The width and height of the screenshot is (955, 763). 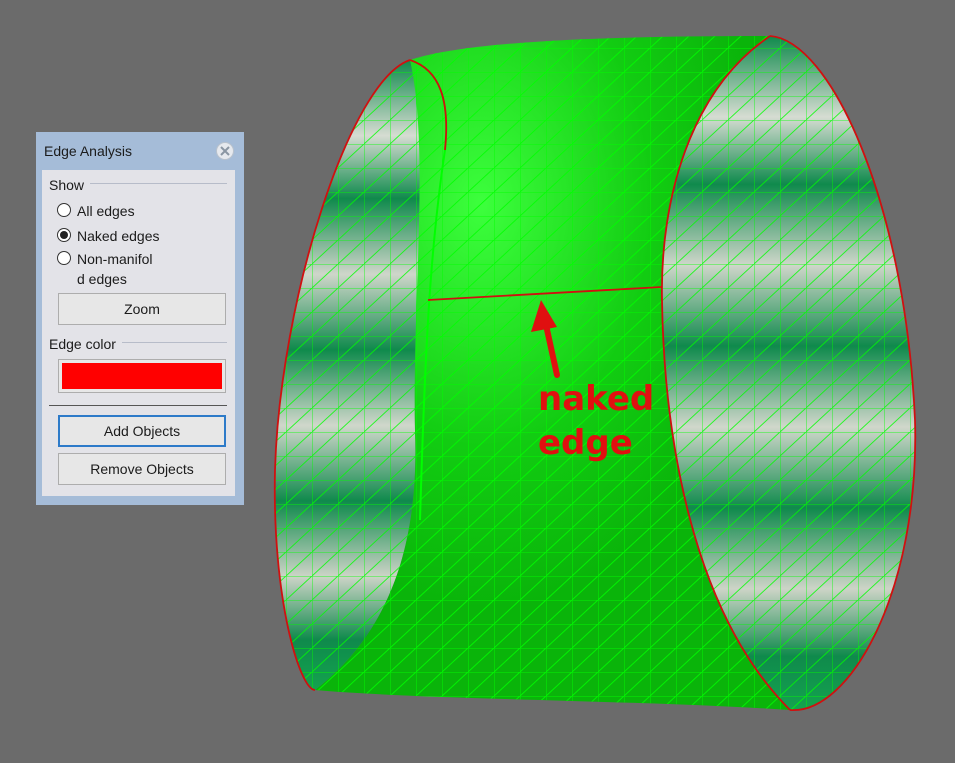 I want to click on zoom-button: Zoom, so click(x=142, y=309).